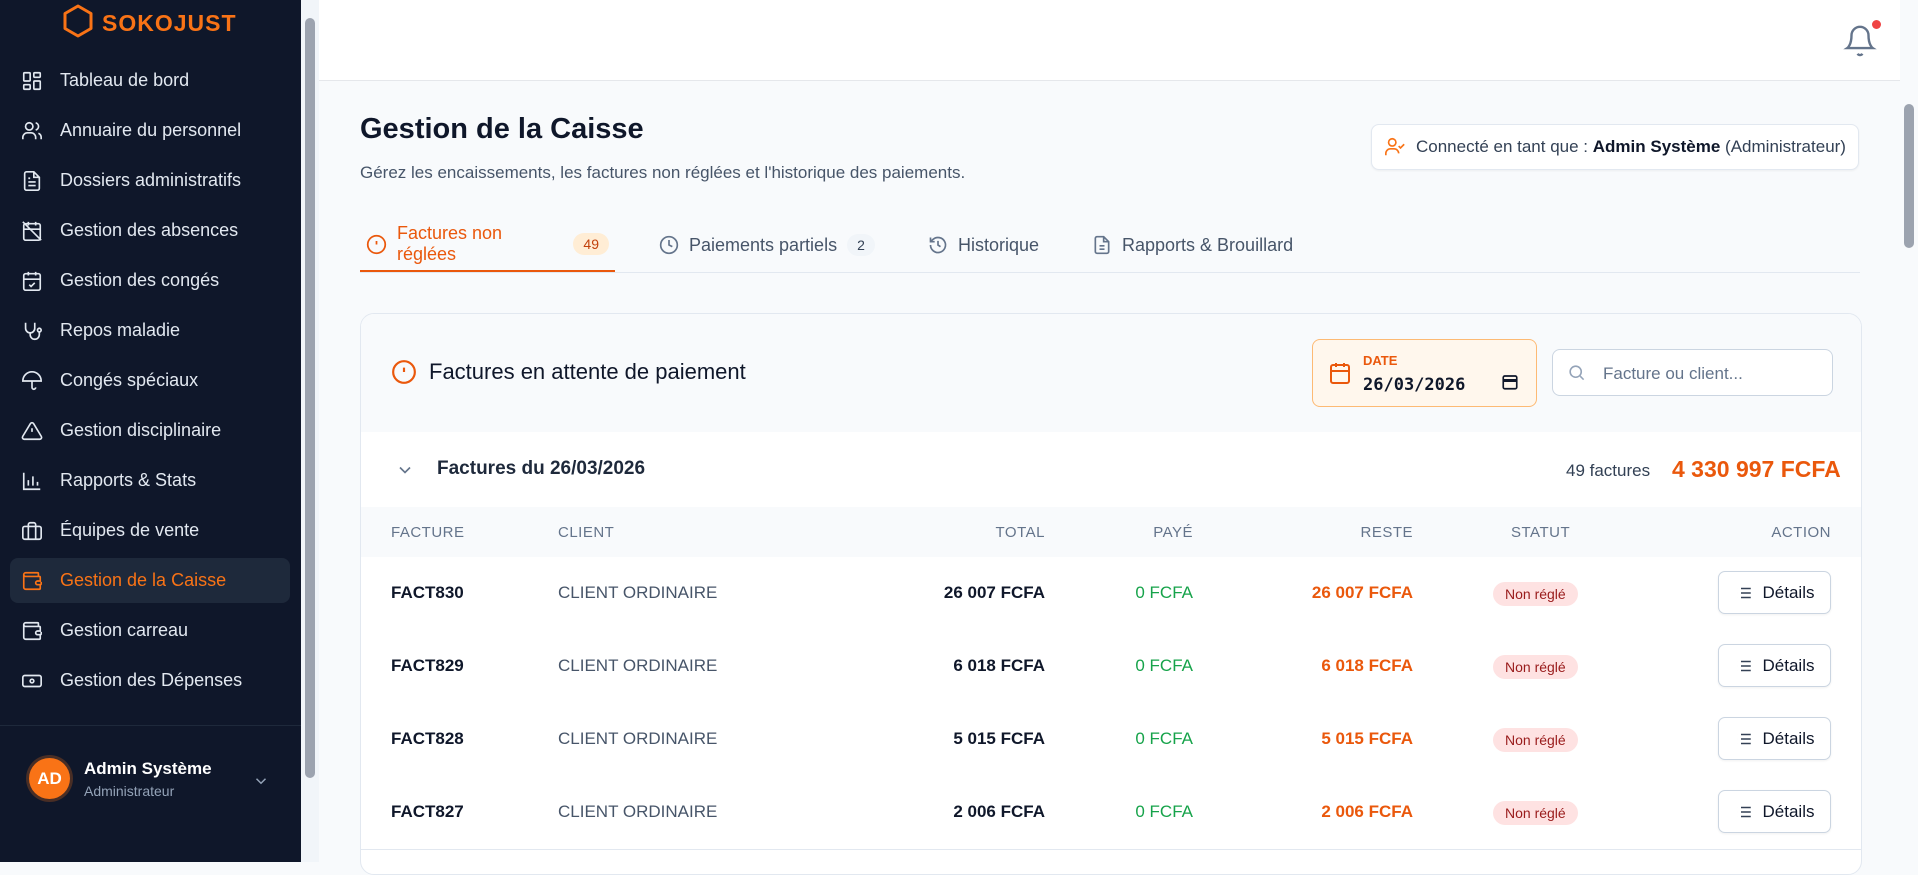 The width and height of the screenshot is (1918, 875). Describe the element at coordinates (861, 245) in the screenshot. I see `tab-badge: 2` at that location.